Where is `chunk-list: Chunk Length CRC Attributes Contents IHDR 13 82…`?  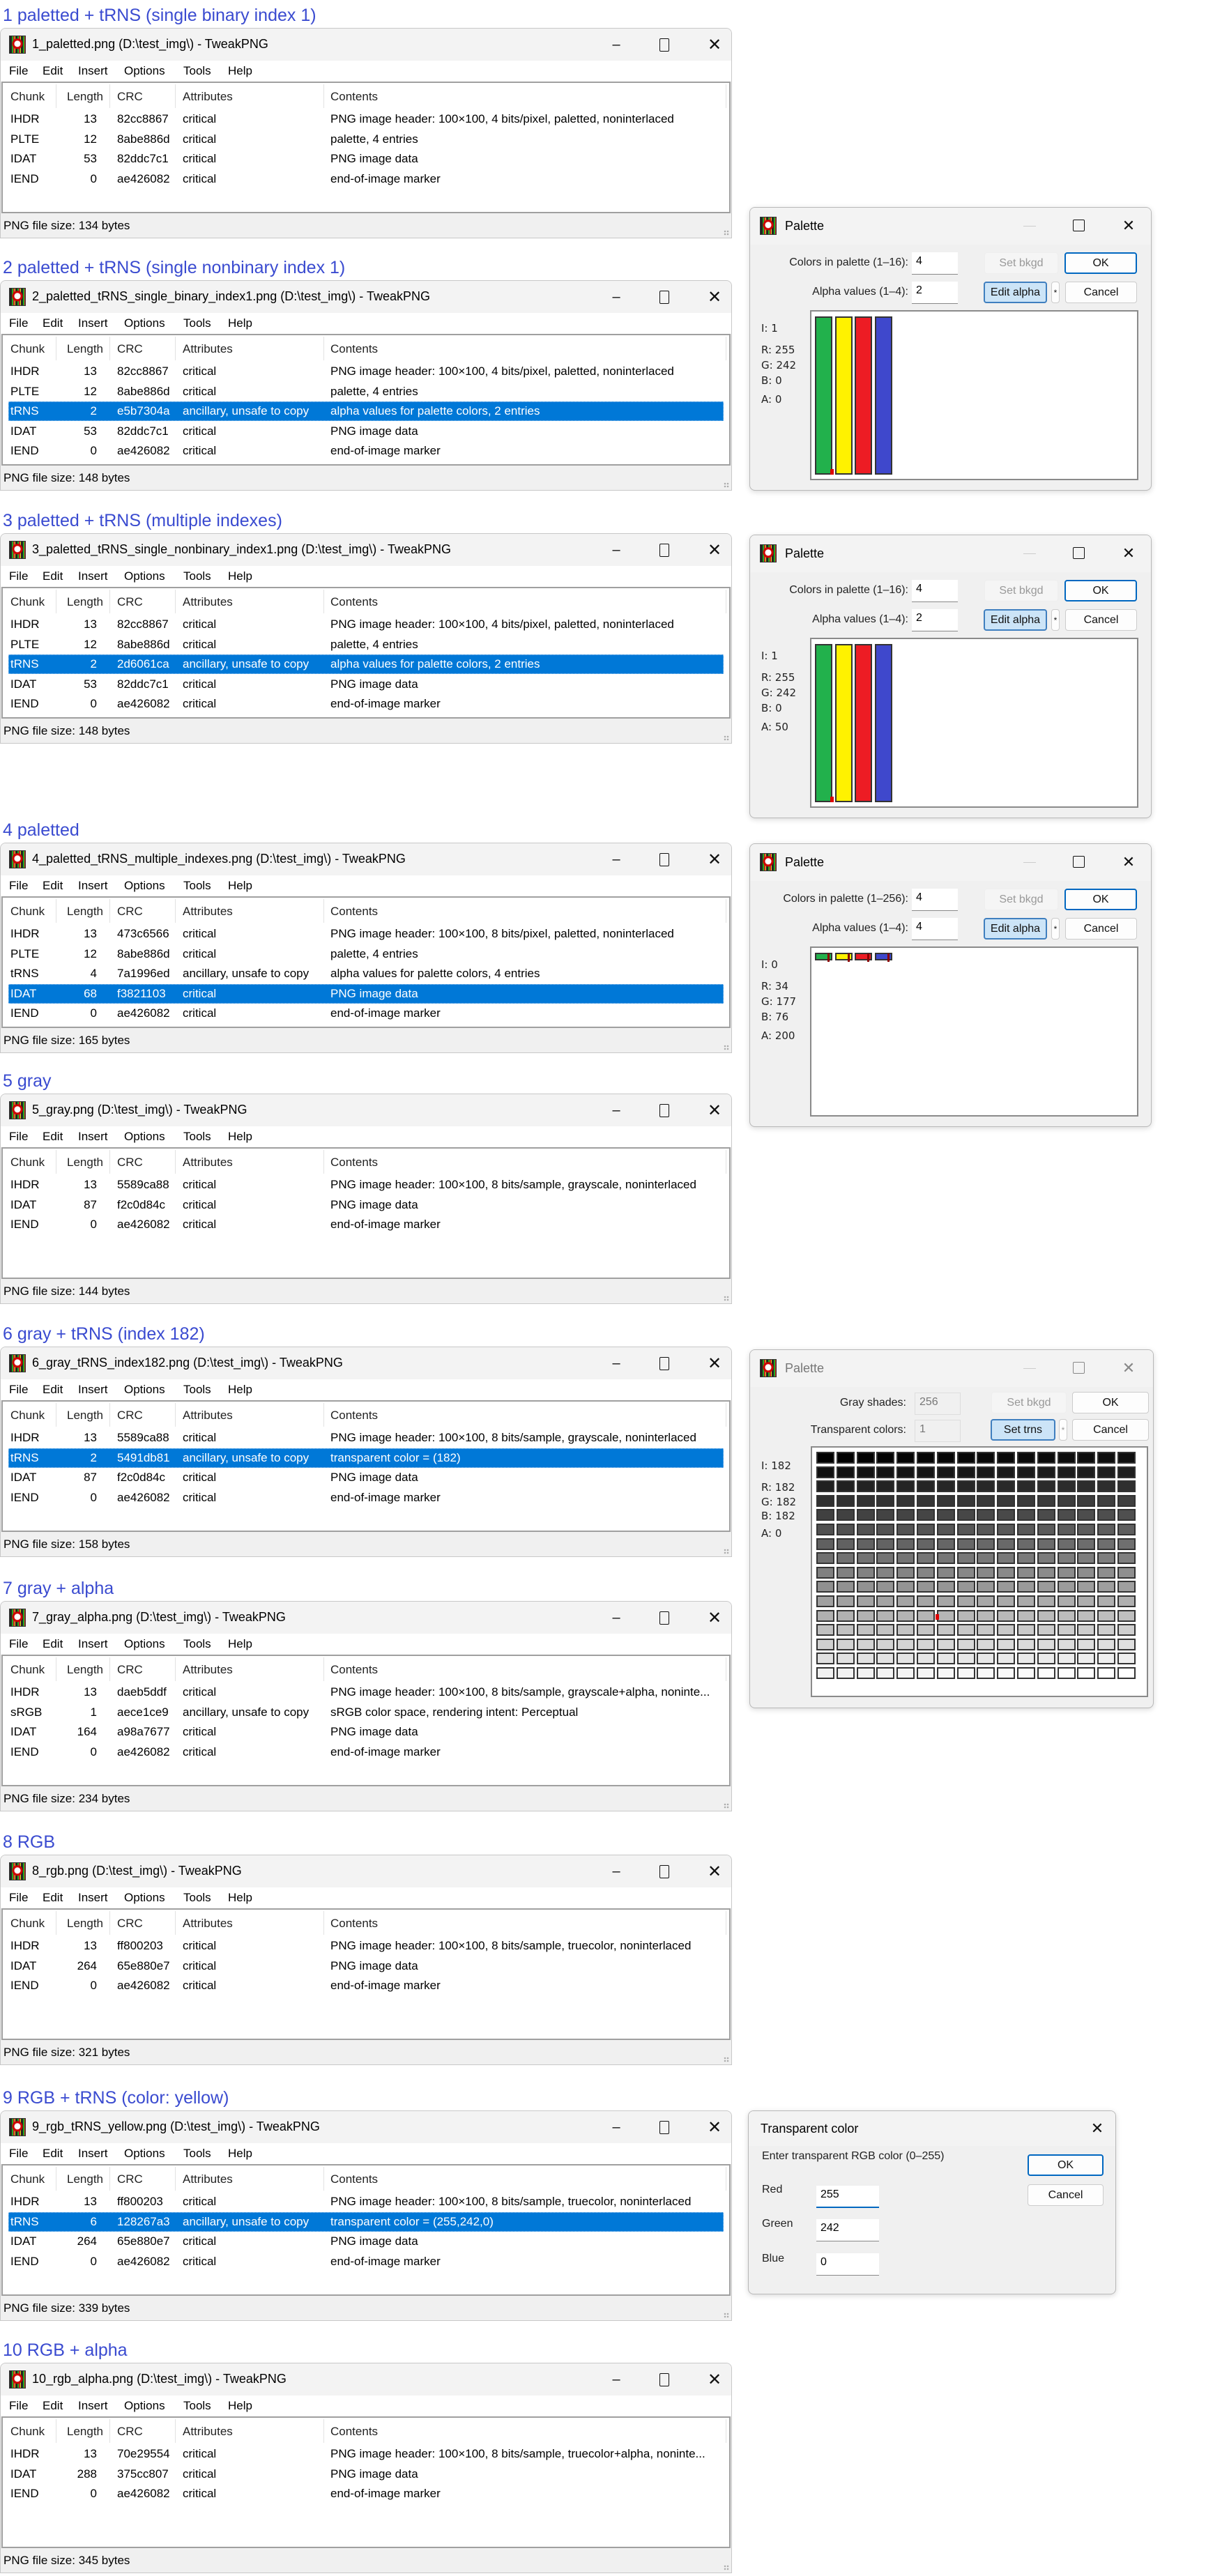
chunk-list: Chunk Length CRC Attributes Contents IHDR 13 82… is located at coordinates (366, 653).